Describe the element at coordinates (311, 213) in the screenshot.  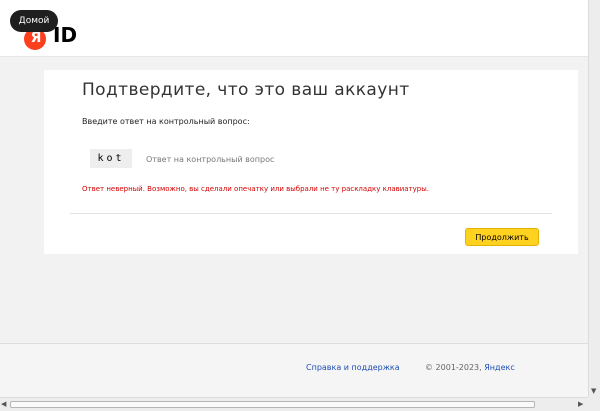
I see `divider` at that location.